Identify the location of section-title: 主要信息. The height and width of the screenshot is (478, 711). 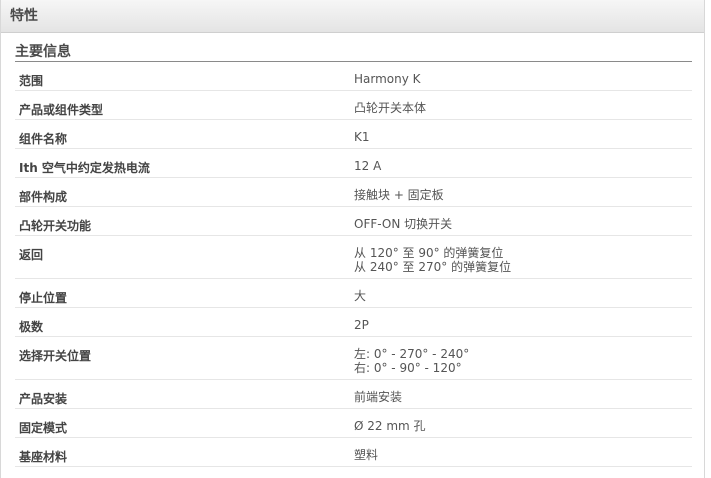
(353, 52).